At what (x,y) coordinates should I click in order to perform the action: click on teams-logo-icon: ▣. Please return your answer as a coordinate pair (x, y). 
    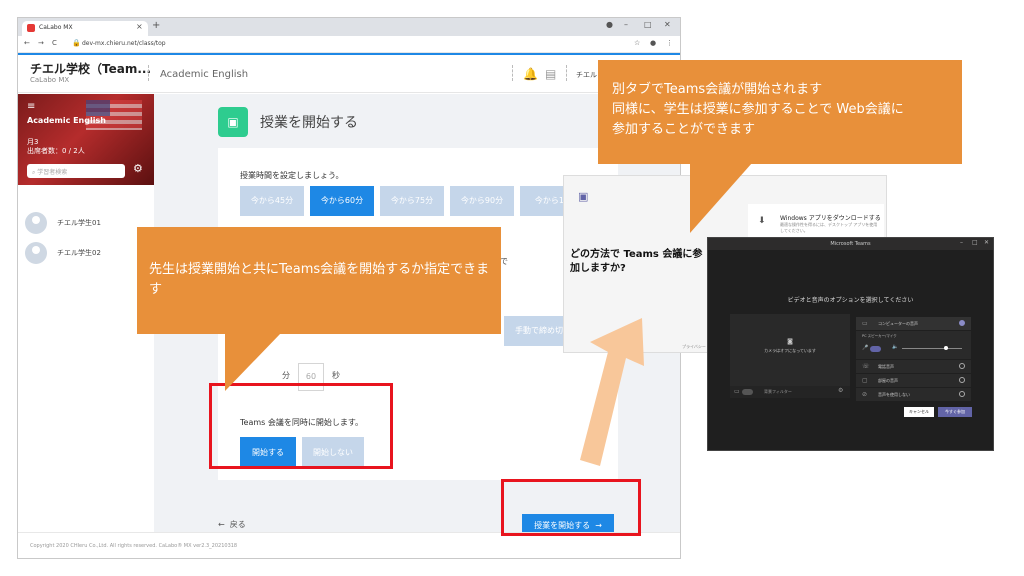
    Looking at the image, I should click on (583, 196).